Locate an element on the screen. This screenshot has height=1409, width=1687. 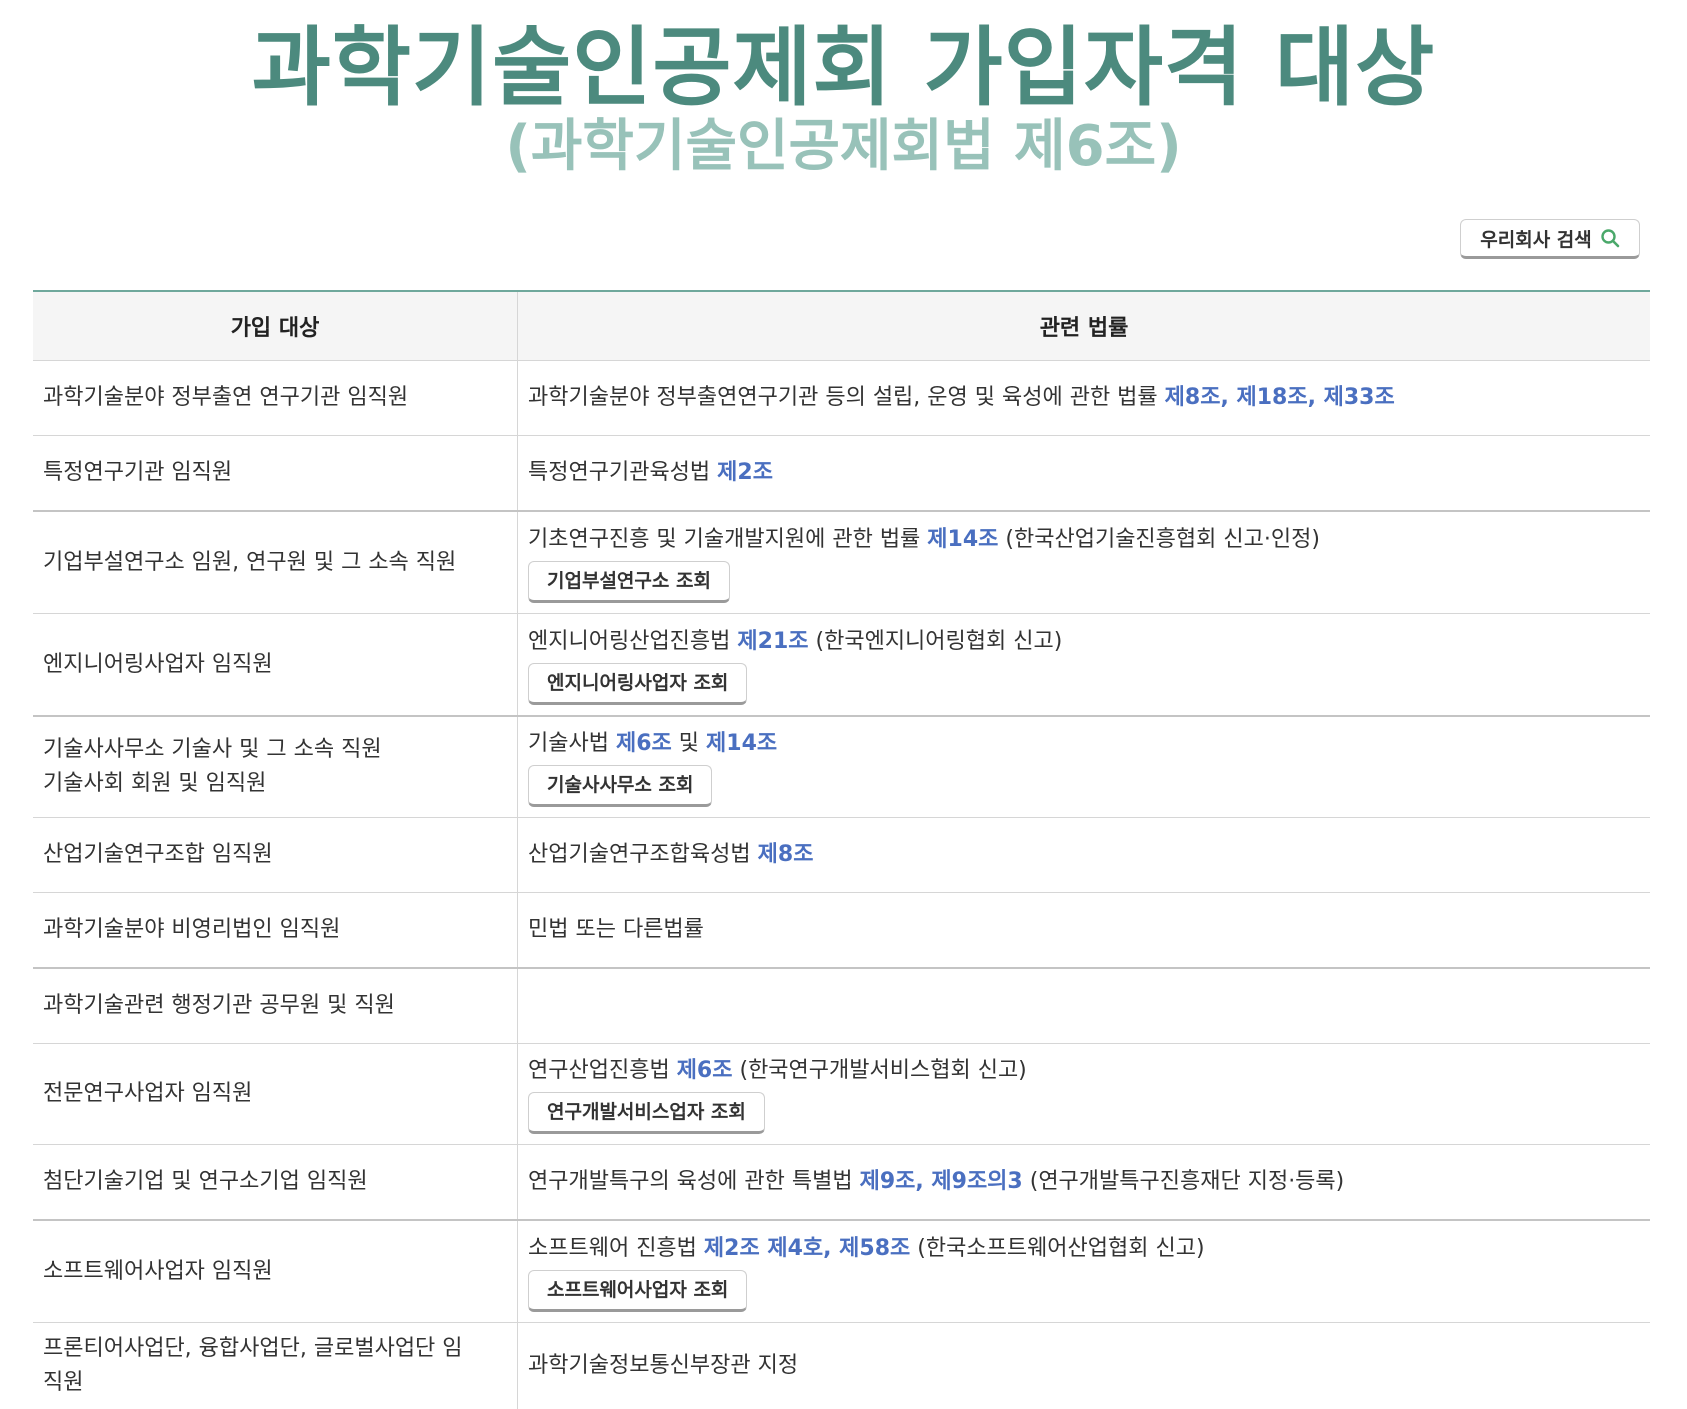
target-cell: 과학기술분야 비영리법인 임직원 is located at coordinates (275, 930).